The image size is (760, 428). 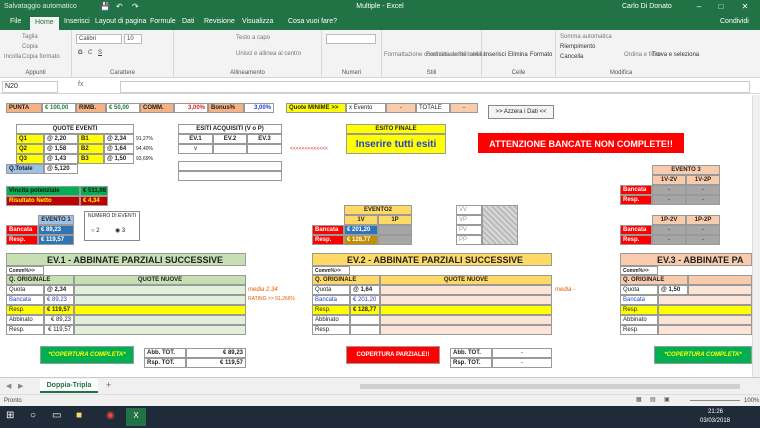 I want to click on user-name: Carlo Di Donato, so click(x=647, y=6).